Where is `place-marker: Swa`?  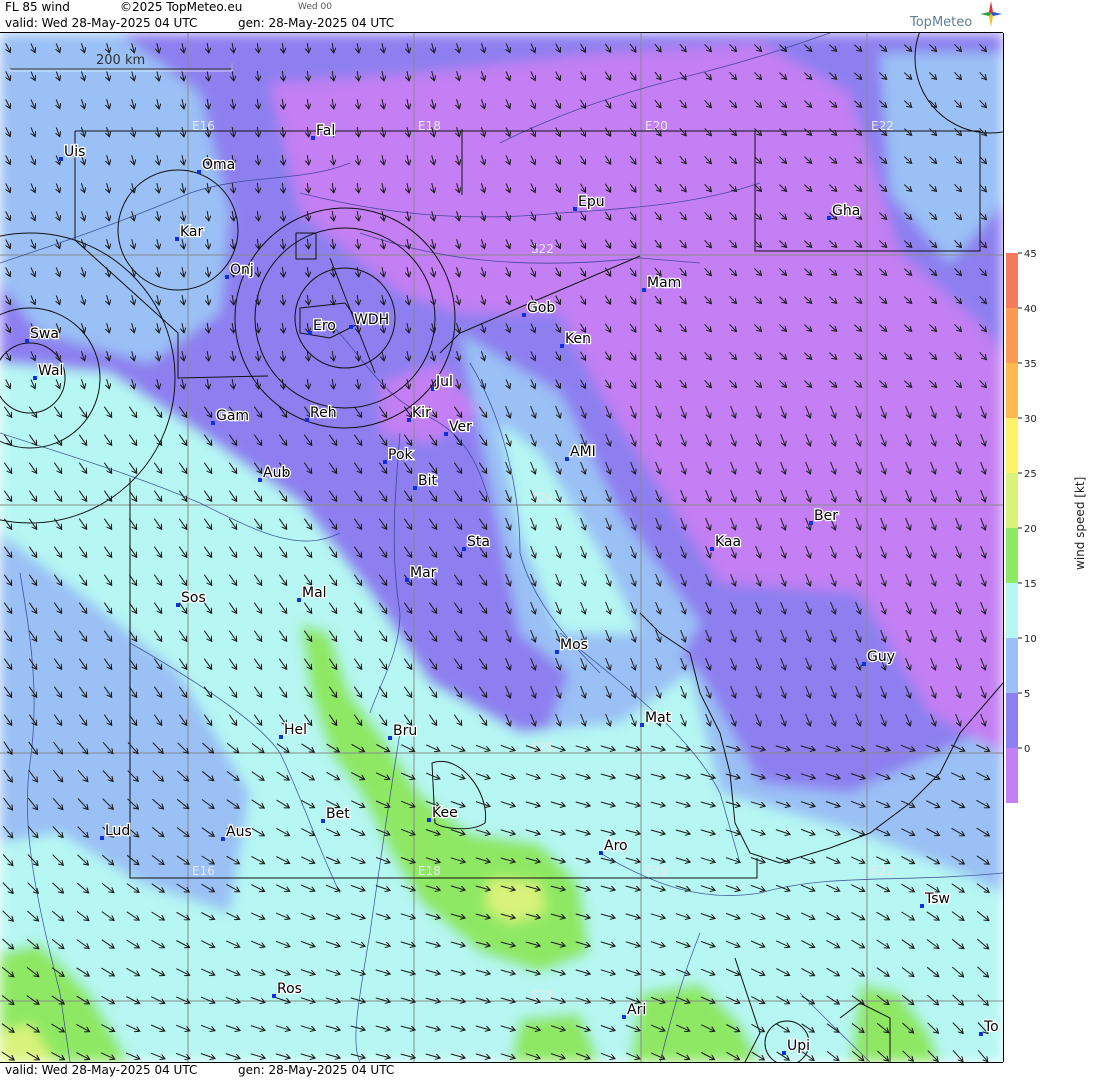
place-marker: Swa is located at coordinates (42, 334).